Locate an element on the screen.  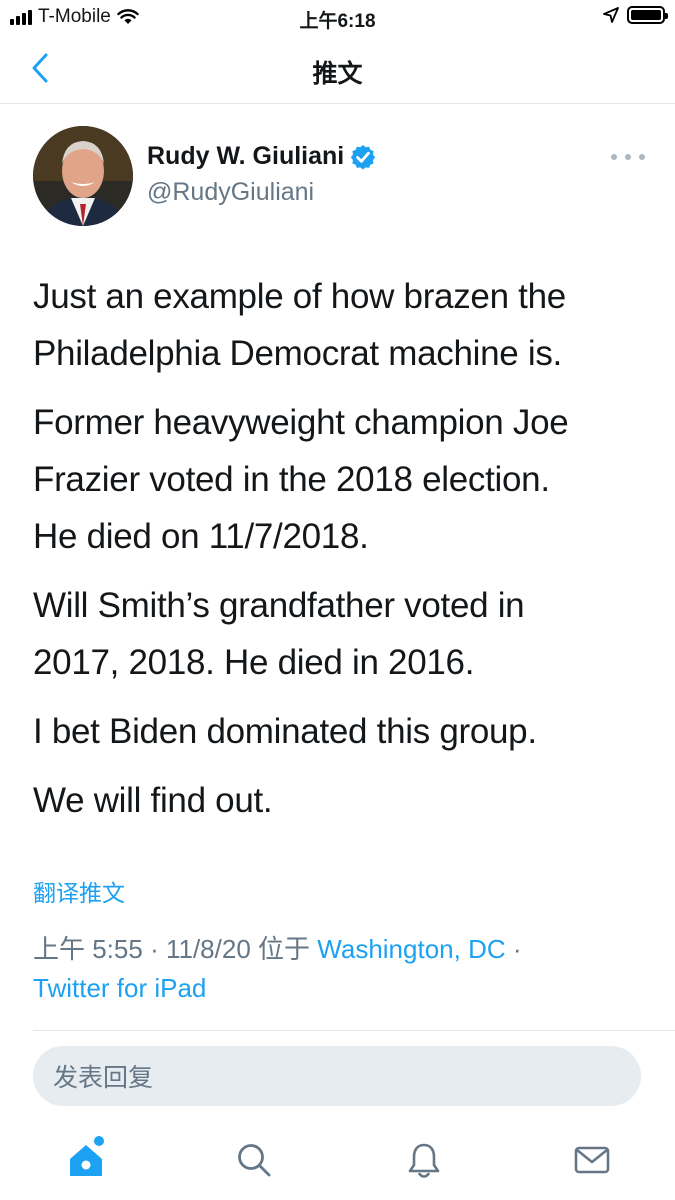
mail-icon is located at coordinates (592, 1160).